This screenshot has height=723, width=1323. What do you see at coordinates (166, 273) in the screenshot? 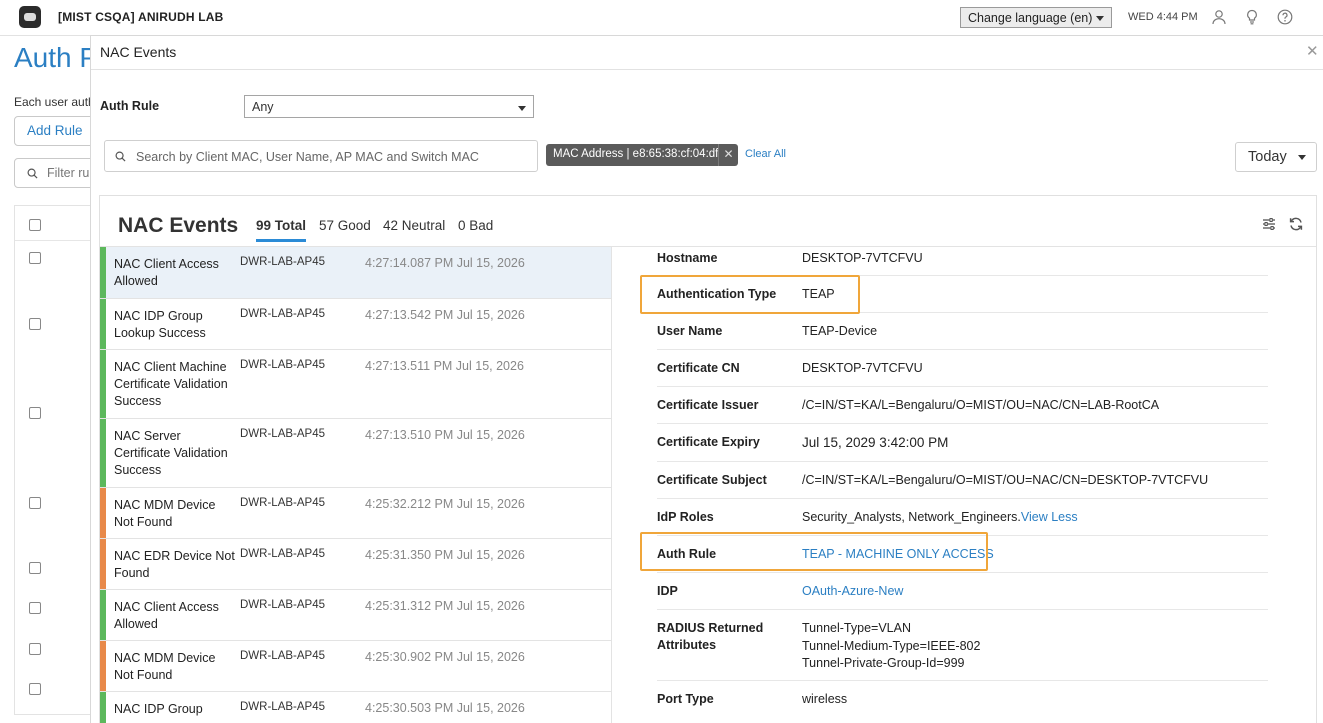
I see `event-name: NAC Client Access Allowed` at bounding box center [166, 273].